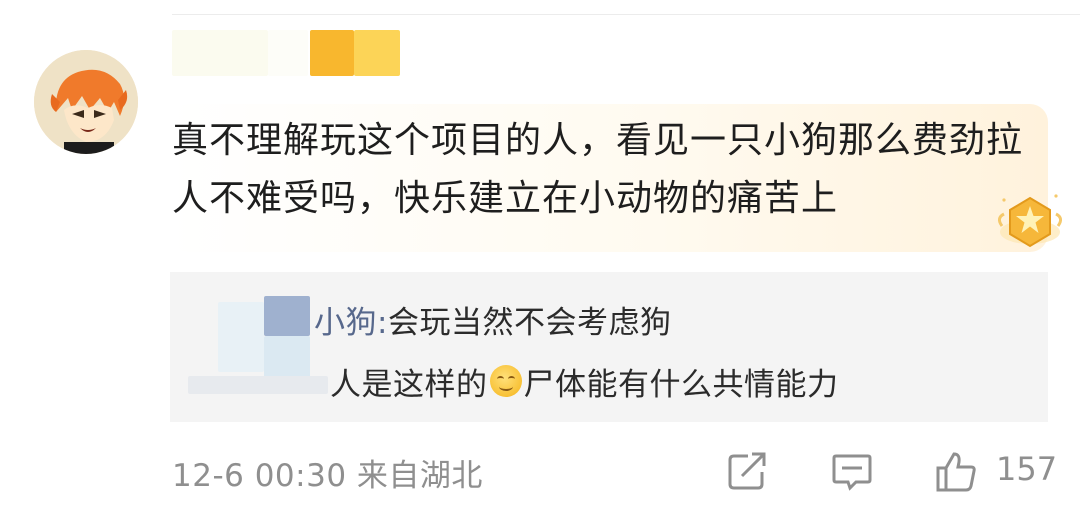 The width and height of the screenshot is (1080, 514). I want to click on user-avatar, so click(86, 102).